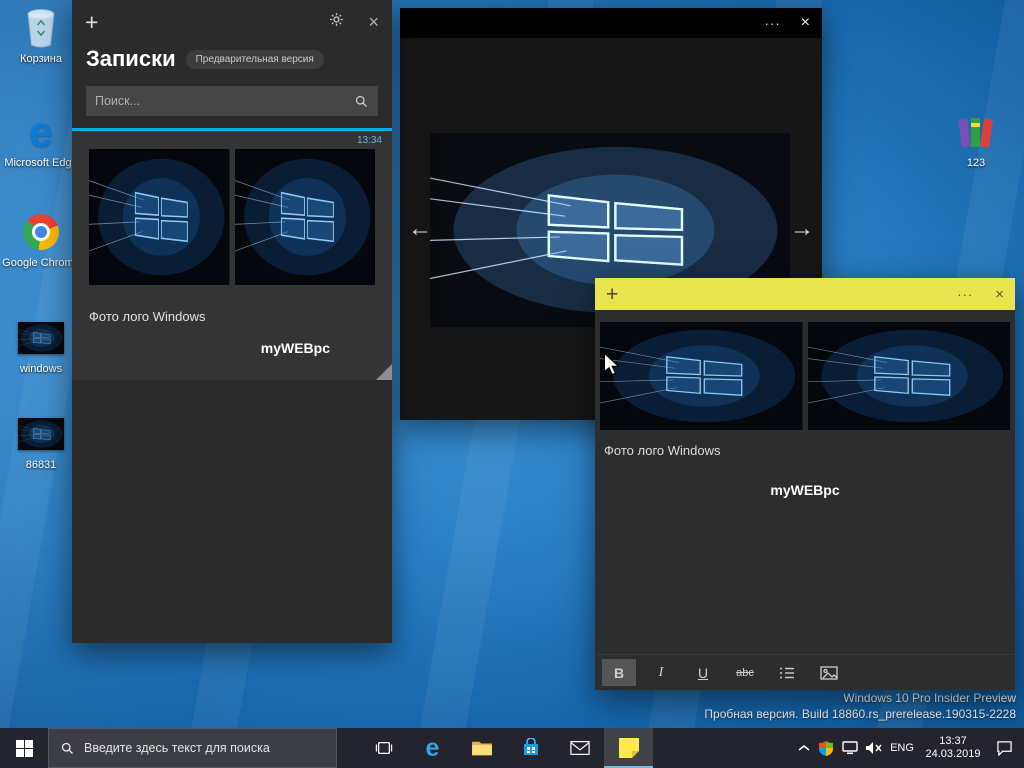  Describe the element at coordinates (611, 23) in the screenshot. I see `viewer-titlebar: ··· ×` at that location.